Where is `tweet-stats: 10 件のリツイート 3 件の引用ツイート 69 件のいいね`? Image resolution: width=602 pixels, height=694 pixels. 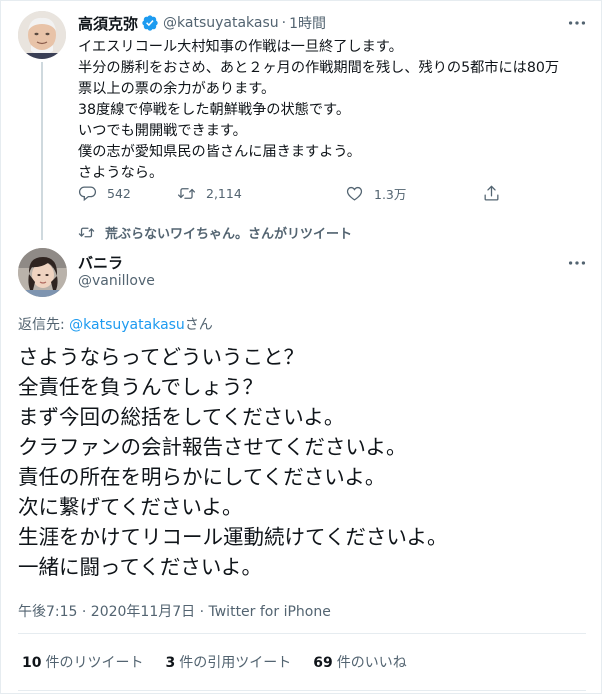
tweet-stats: 10 件のリツイート 3 件の引用ツイート 69 件のいいね is located at coordinates (225, 662).